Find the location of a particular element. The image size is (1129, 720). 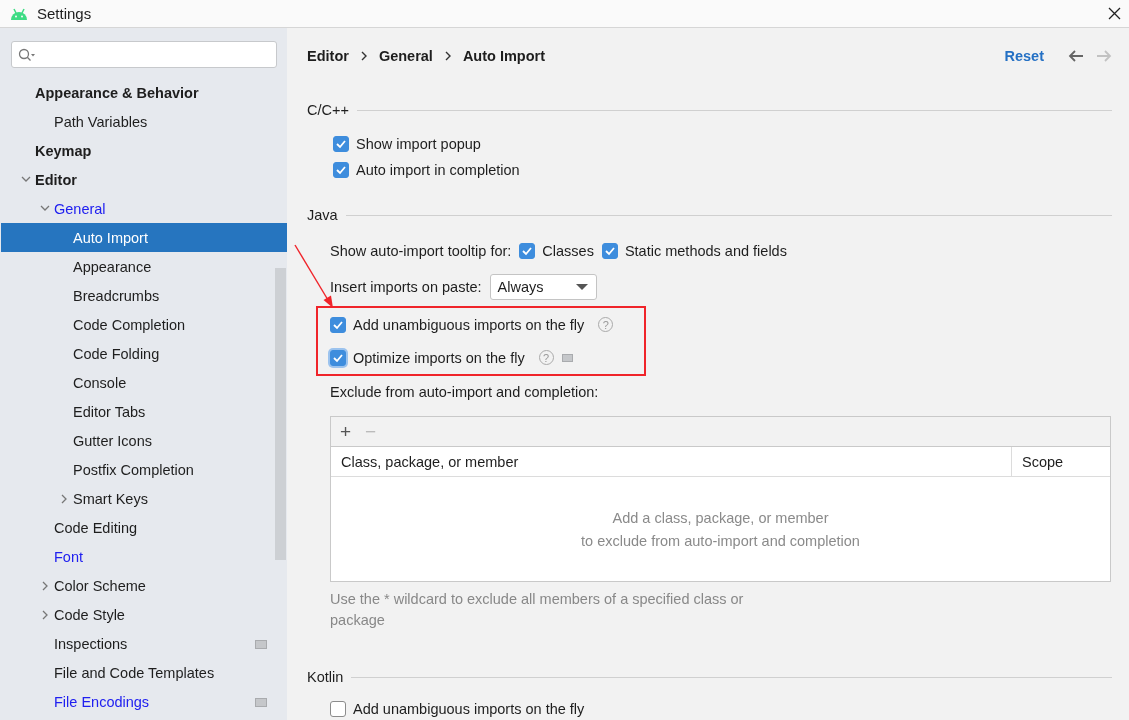

sidebar-item: Smart Keys is located at coordinates (144, 498).